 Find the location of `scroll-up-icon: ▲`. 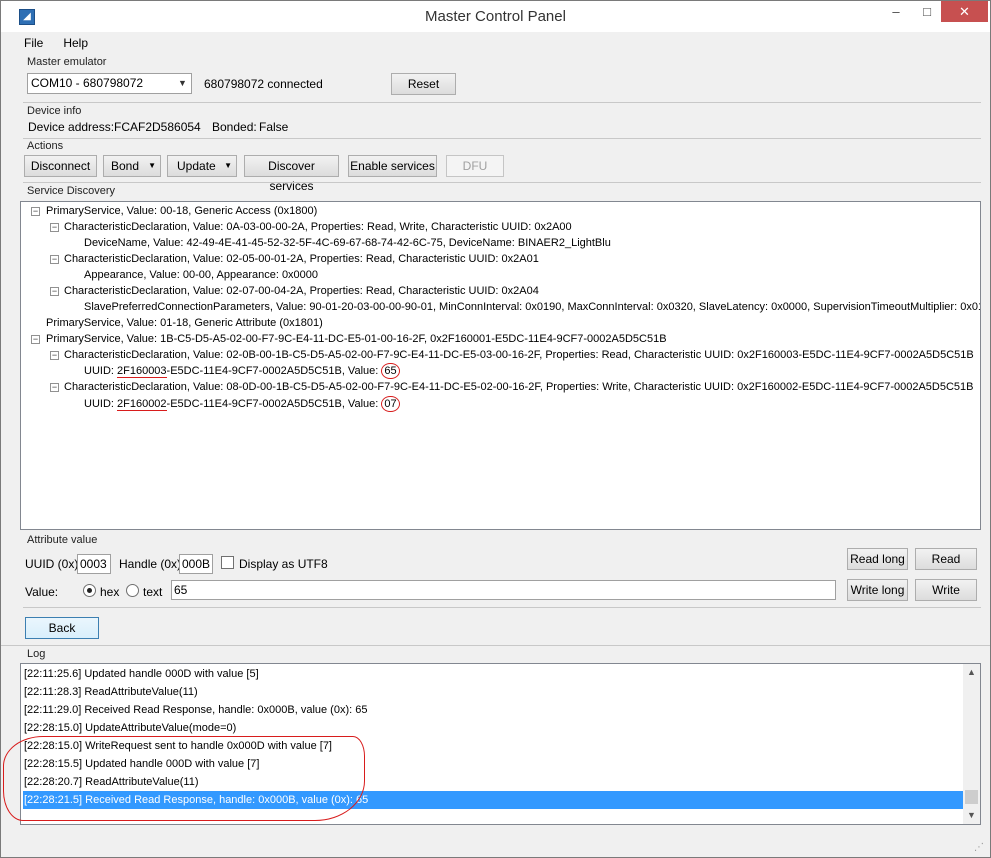

scroll-up-icon: ▲ is located at coordinates (971, 672).